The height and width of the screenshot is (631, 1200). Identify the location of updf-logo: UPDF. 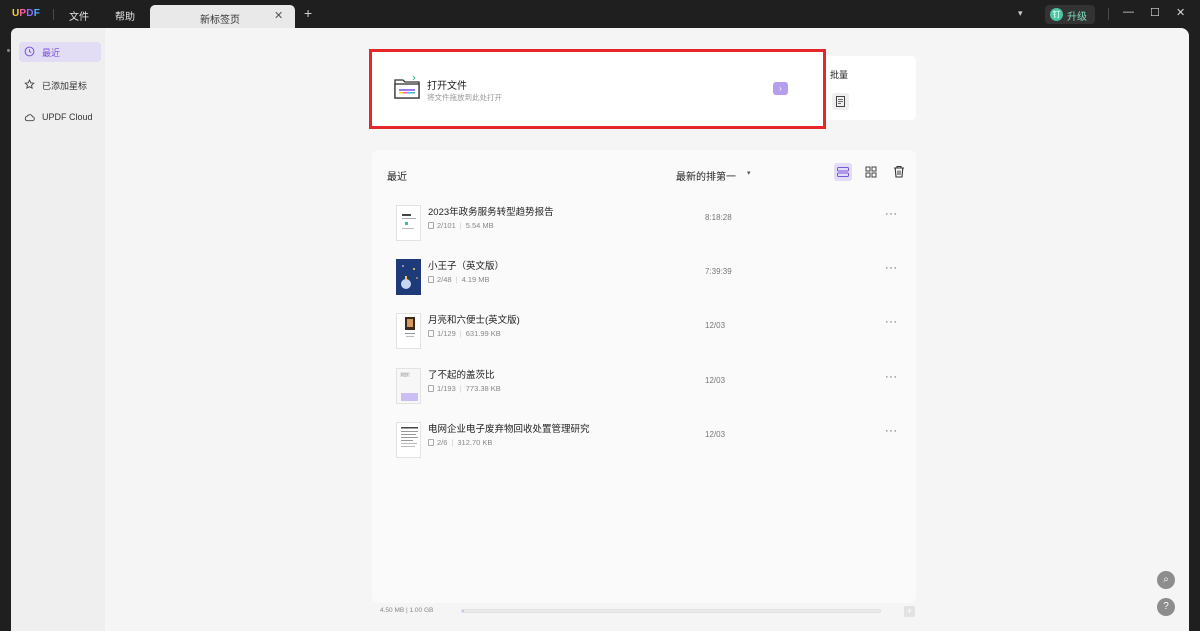
(26, 13).